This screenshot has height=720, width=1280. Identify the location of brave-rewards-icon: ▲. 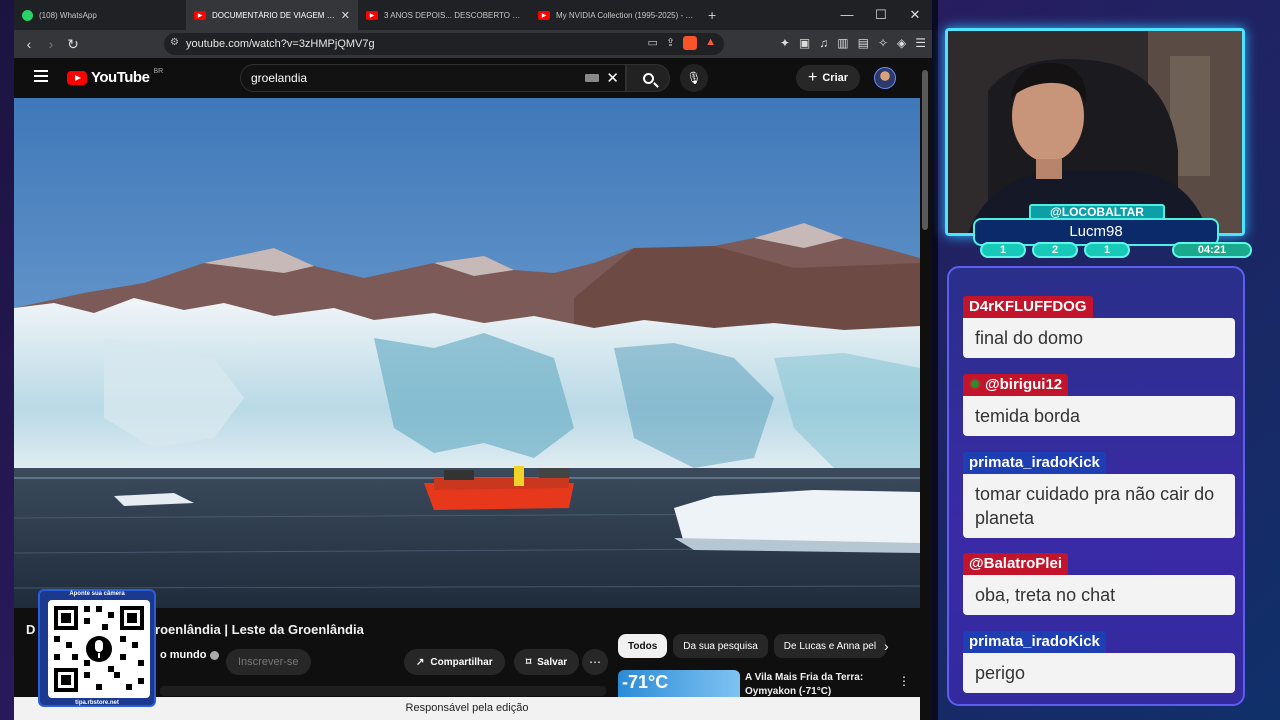
(710, 43).